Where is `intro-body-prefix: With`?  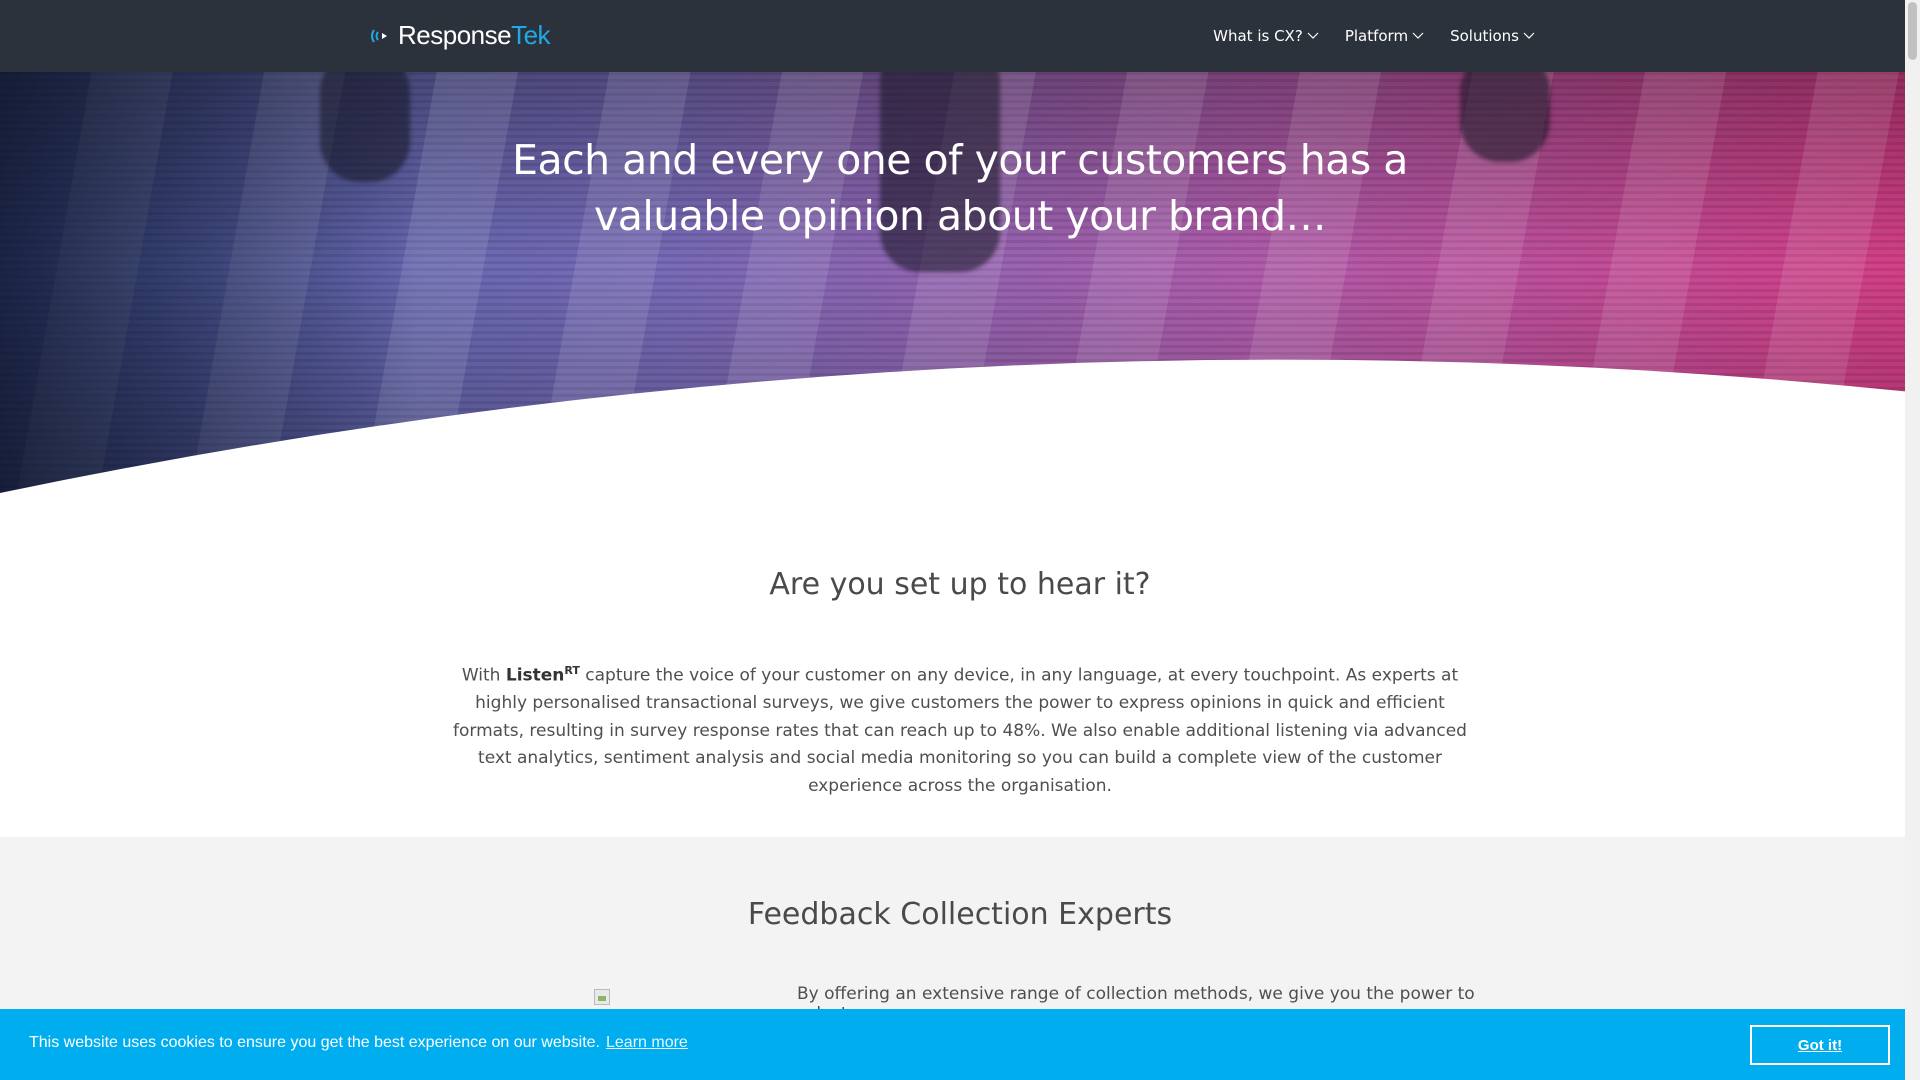 intro-body-prefix: With is located at coordinates (483, 675).